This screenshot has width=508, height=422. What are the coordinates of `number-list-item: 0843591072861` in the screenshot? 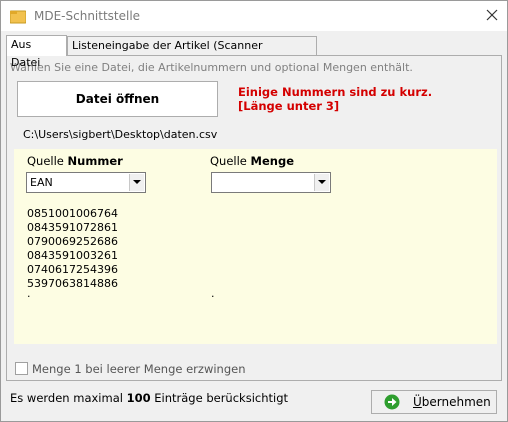 It's located at (72, 227).